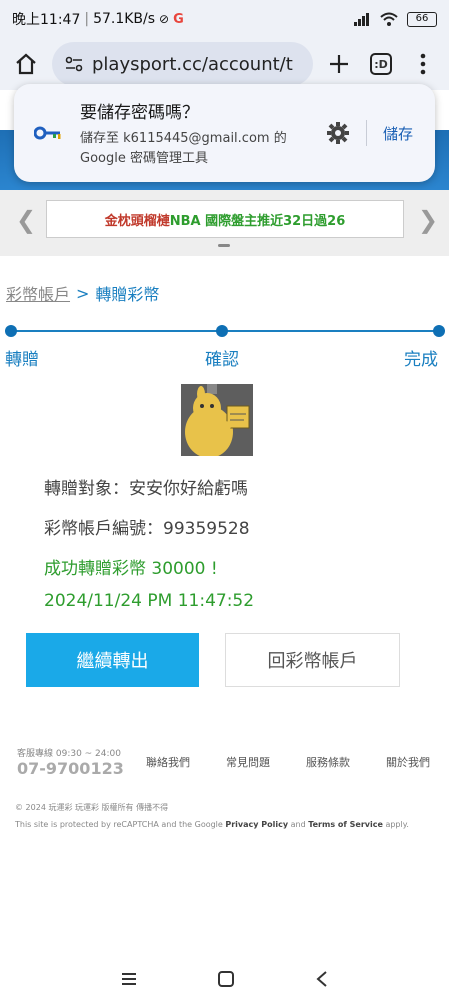  I want to click on breadcrumb-current: 轉贈彩幣, so click(127, 294).